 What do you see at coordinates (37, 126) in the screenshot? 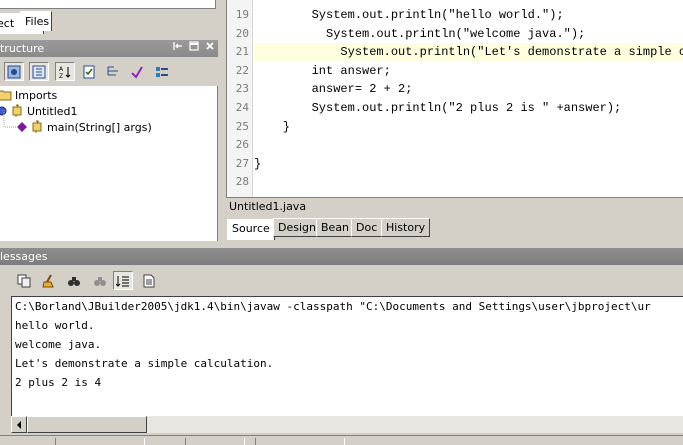
I see `method-icon` at bounding box center [37, 126].